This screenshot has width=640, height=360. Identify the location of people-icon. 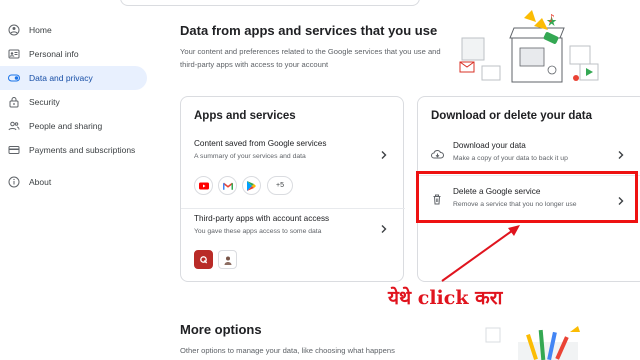
(14, 126).